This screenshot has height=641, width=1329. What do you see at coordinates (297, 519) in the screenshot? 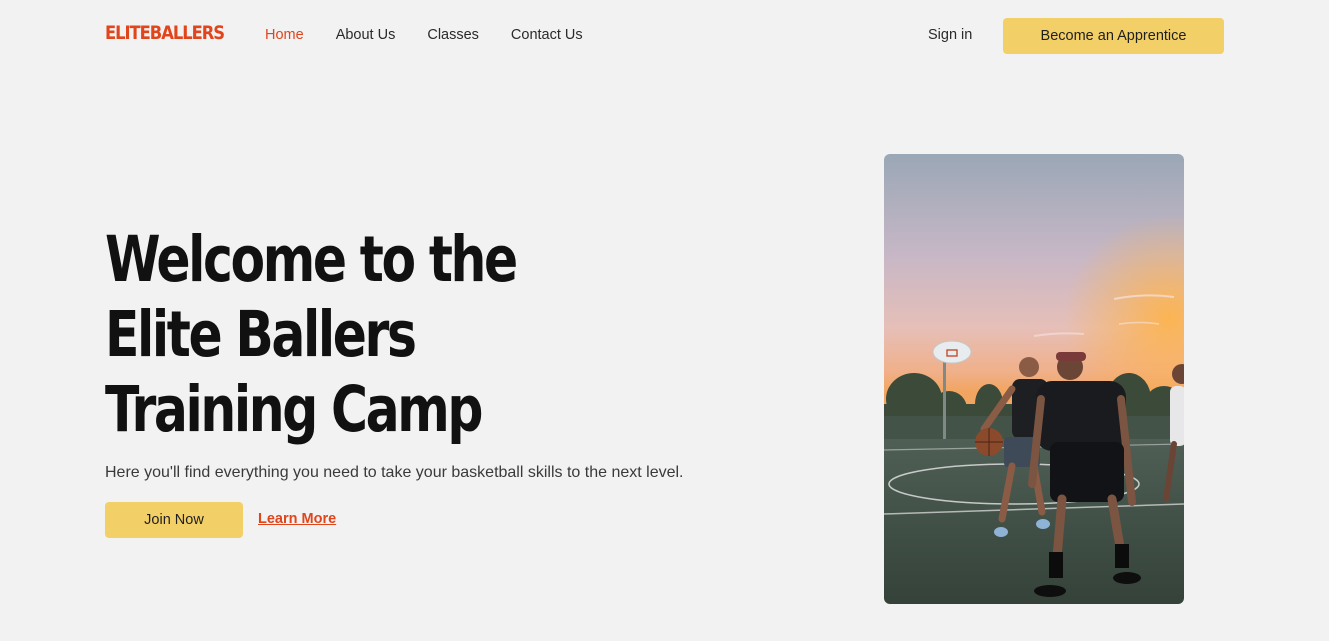
I see `learn-more-link: Learn More` at bounding box center [297, 519].